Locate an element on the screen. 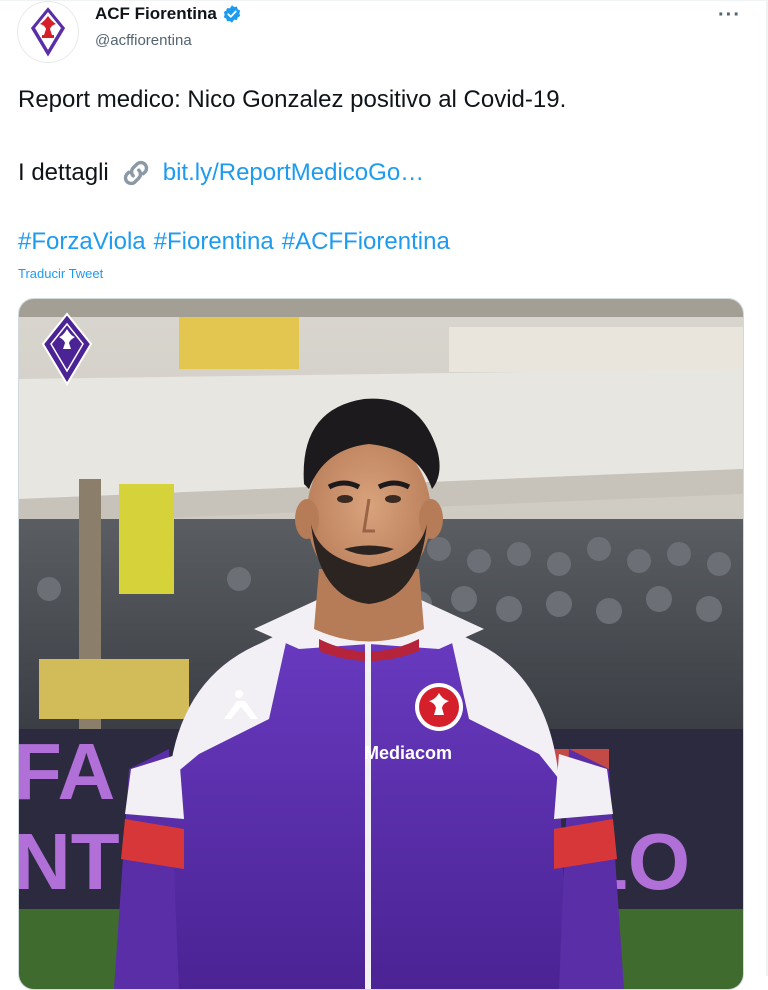  fiorentina-crest-icon is located at coordinates (48, 32).